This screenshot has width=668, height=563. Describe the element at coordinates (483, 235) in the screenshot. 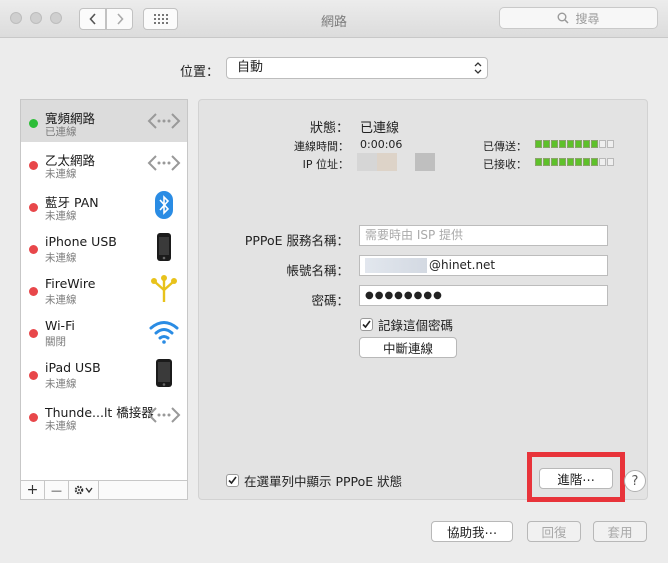

I see `pppoe-service-input: 需要時由 ISP 提供` at that location.